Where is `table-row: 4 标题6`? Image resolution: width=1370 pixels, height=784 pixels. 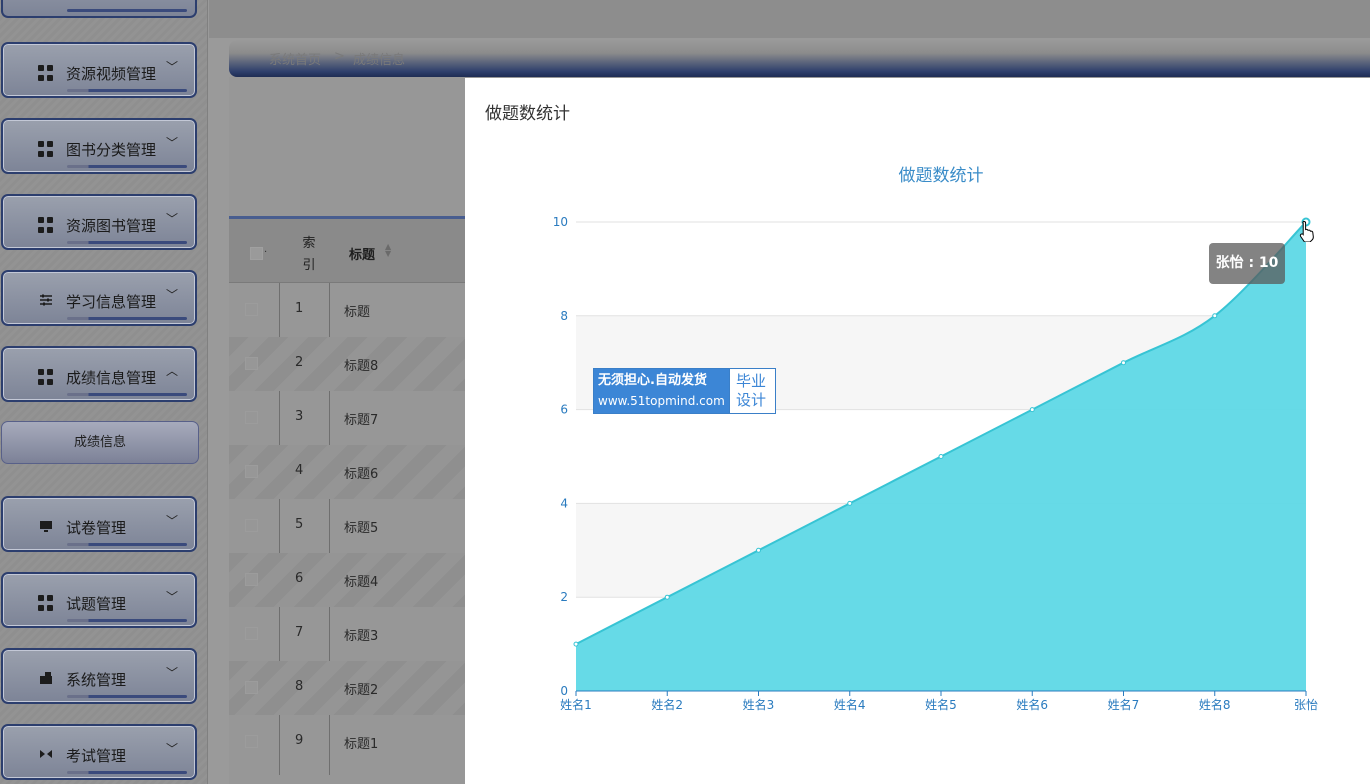 table-row: 4 标题6 is located at coordinates (347, 472).